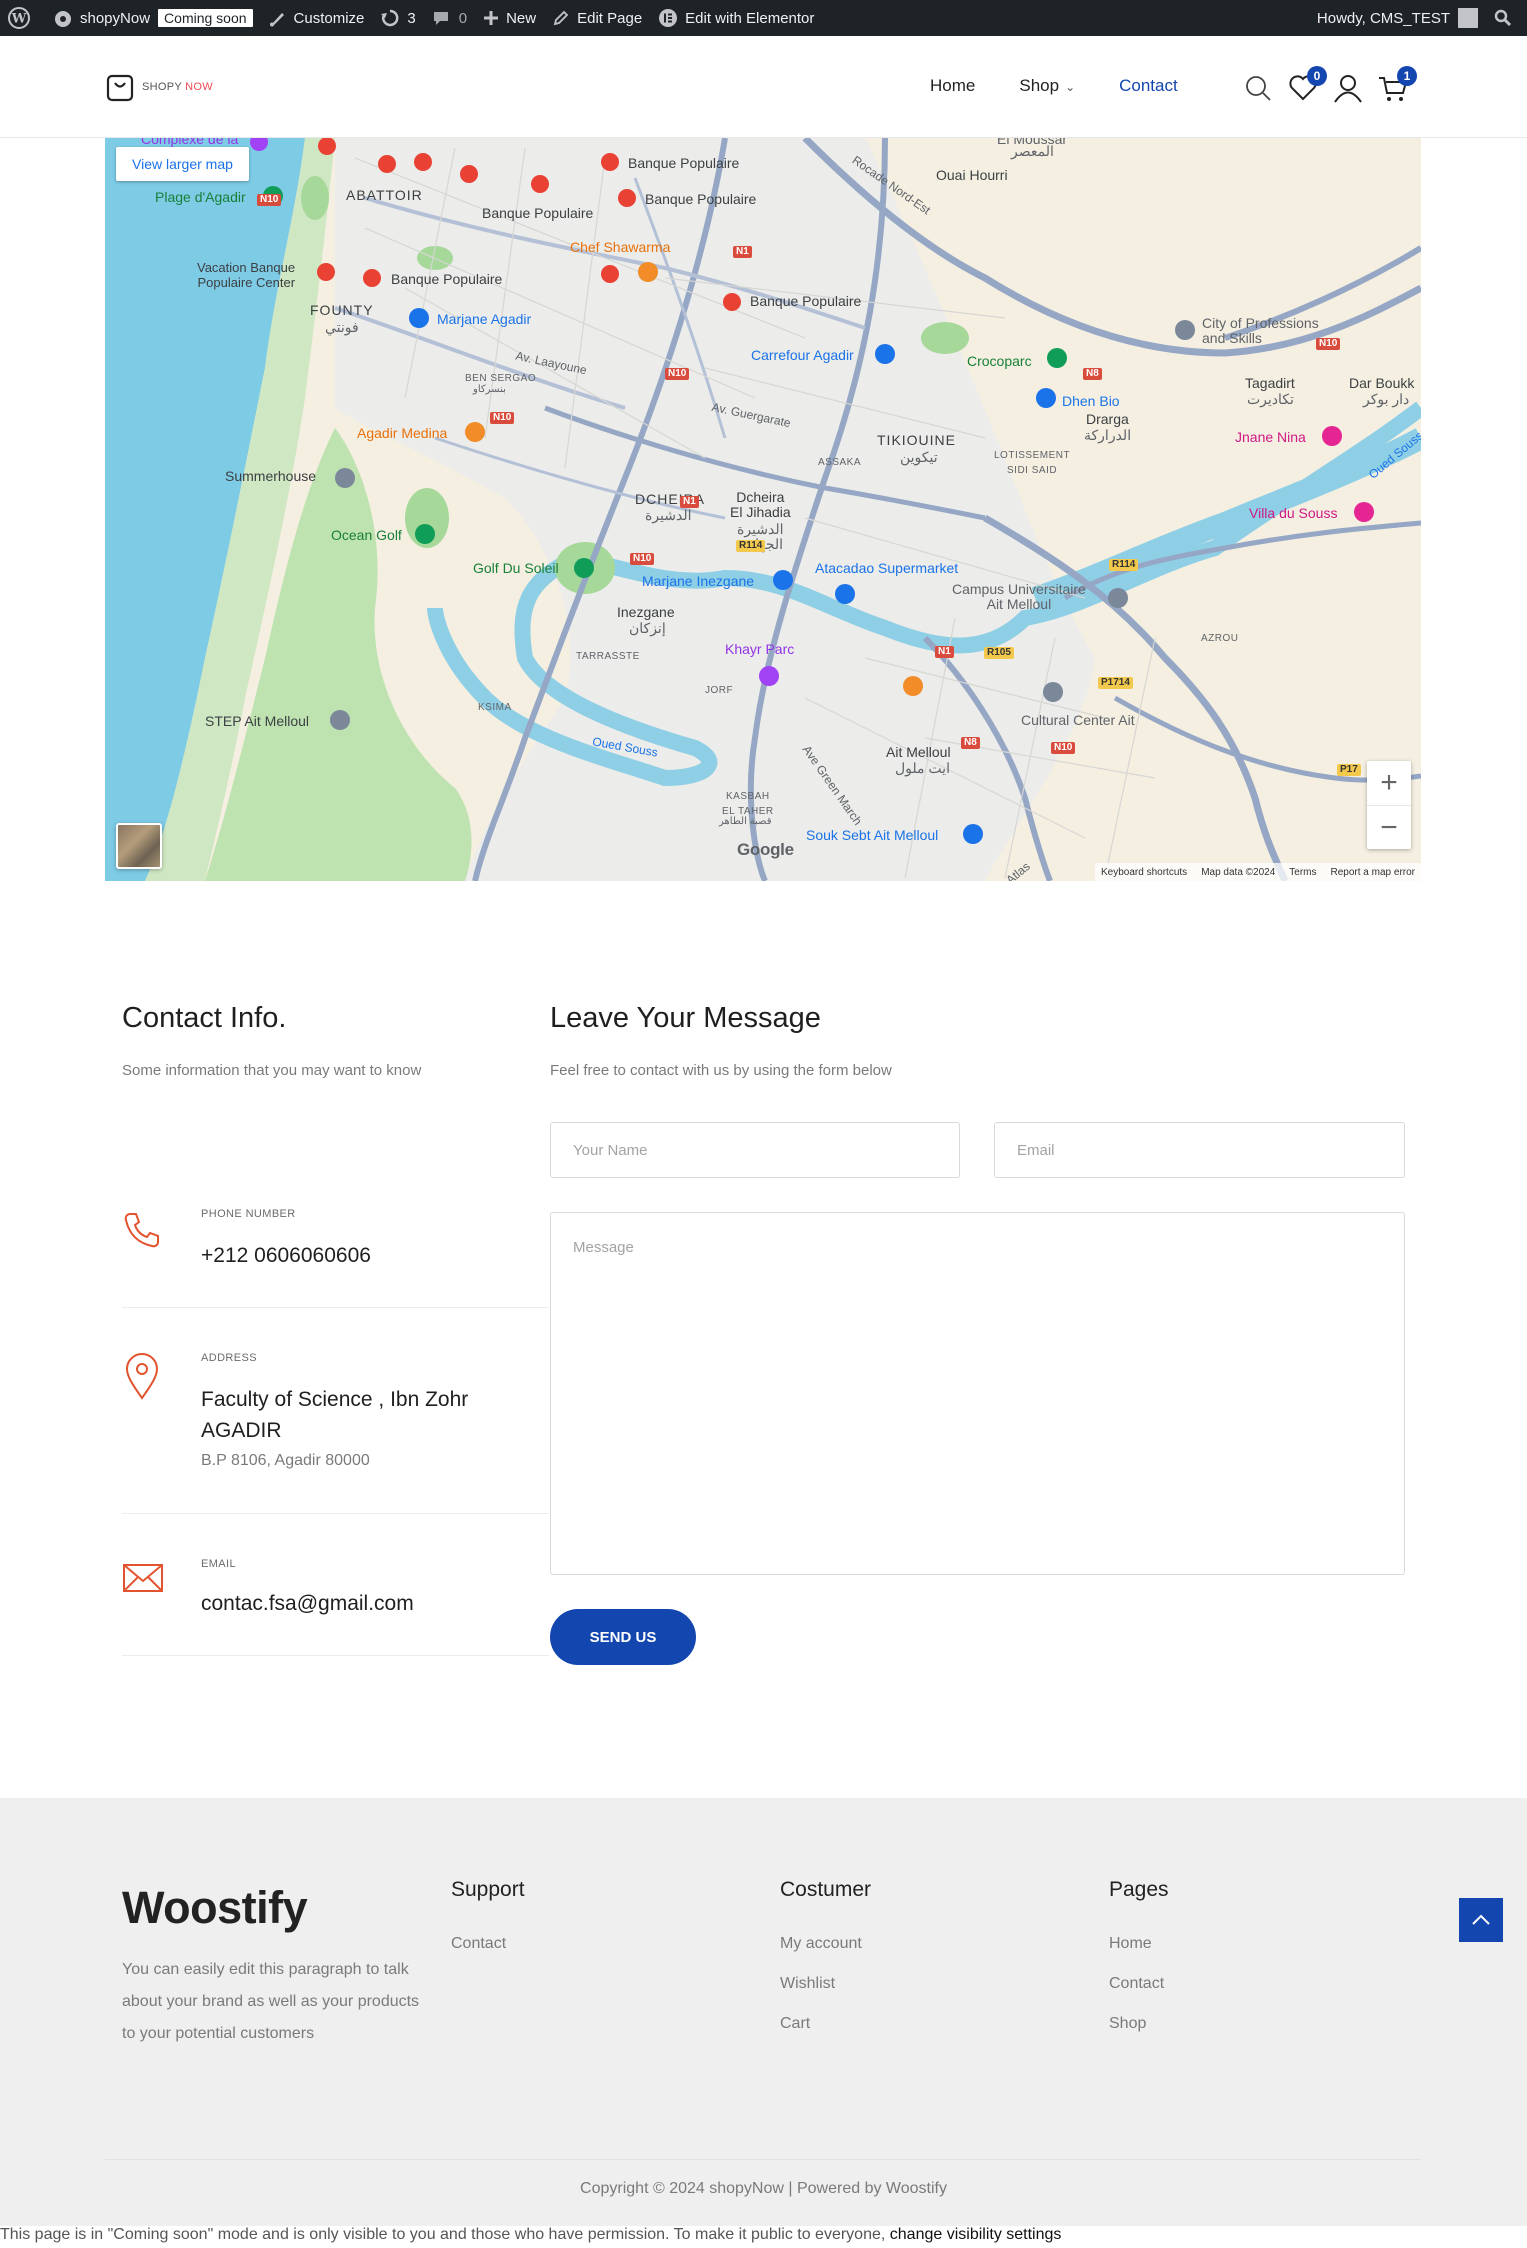 The width and height of the screenshot is (1527, 2248). I want to click on comment-icon, so click(440, 18).